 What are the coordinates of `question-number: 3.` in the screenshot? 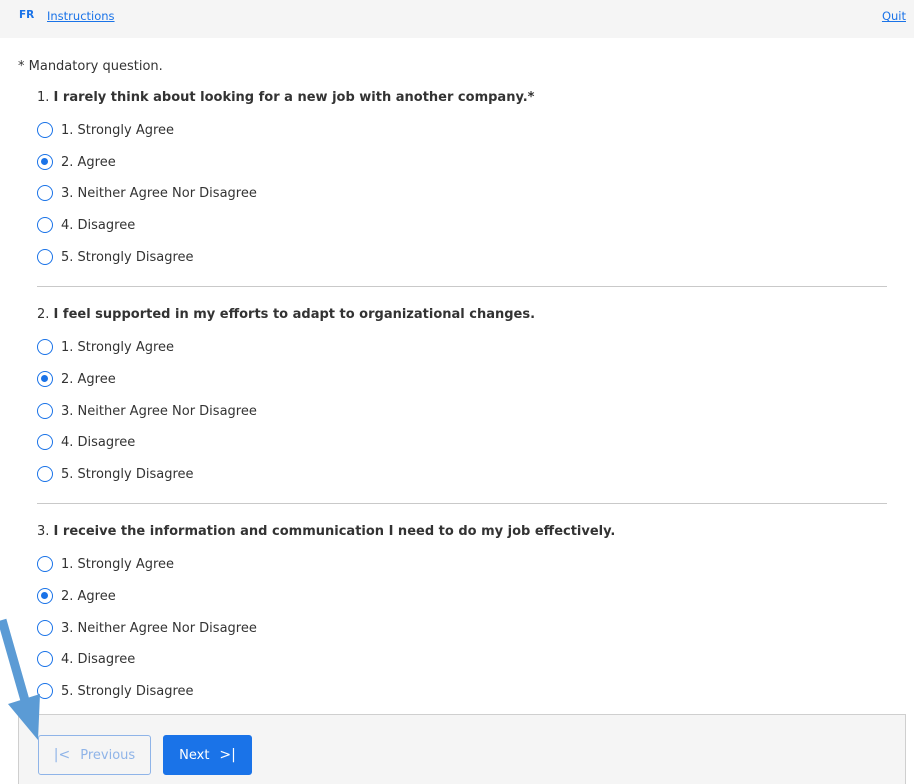 It's located at (43, 531).